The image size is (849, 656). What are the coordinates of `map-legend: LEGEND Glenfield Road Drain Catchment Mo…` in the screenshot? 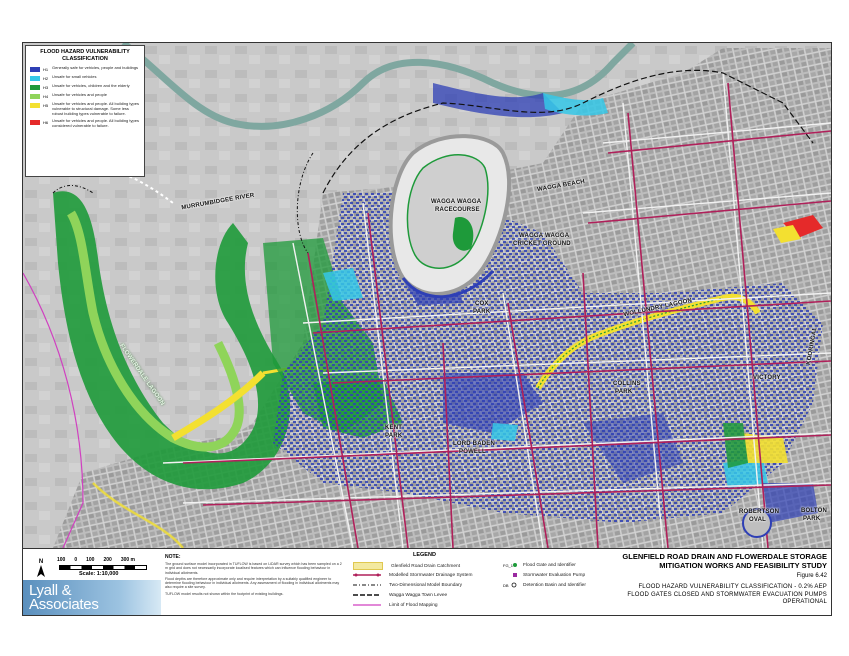 It's located at (480, 583).